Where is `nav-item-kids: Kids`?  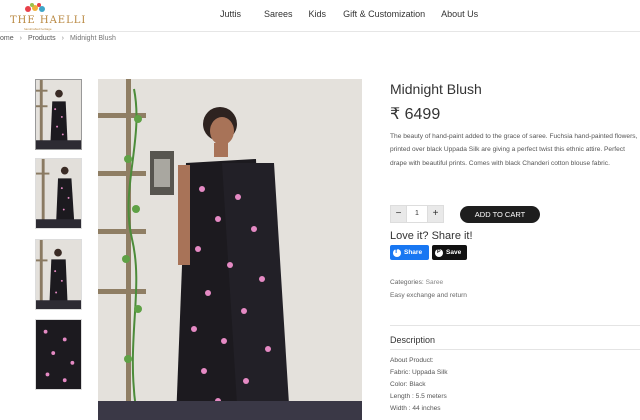
nav-item-kids: Kids is located at coordinates (318, 14).